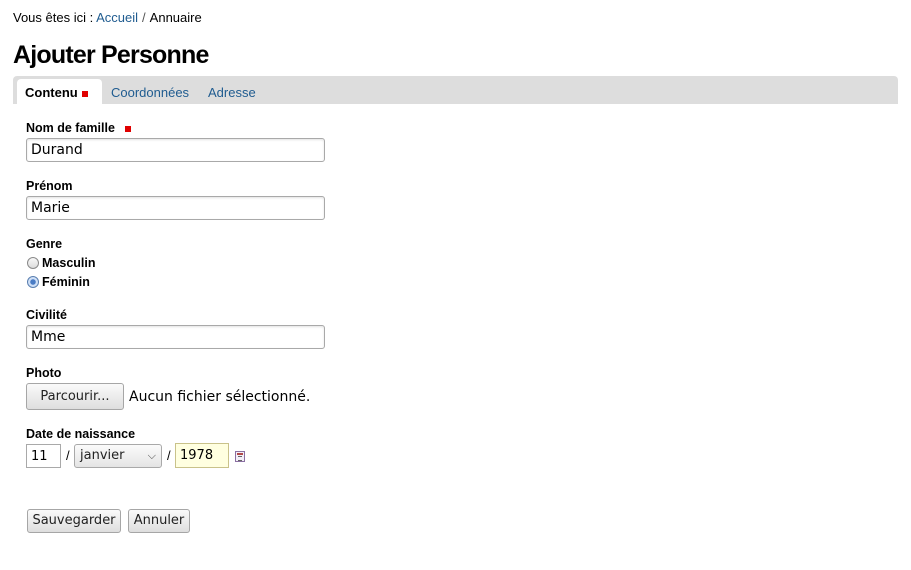 The image size is (911, 570). Describe the element at coordinates (111, 55) in the screenshot. I see `page-title: Ajouter Personne` at that location.